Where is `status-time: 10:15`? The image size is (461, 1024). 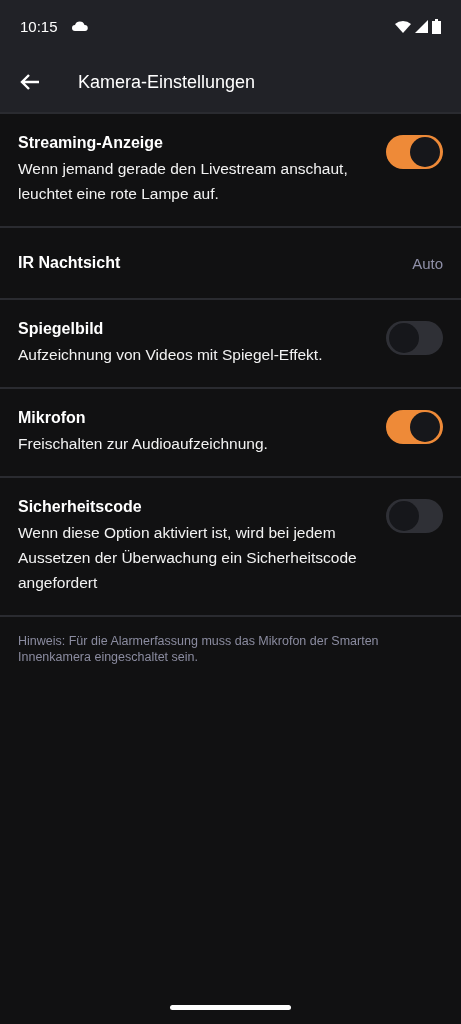 status-time: 10:15 is located at coordinates (39, 26).